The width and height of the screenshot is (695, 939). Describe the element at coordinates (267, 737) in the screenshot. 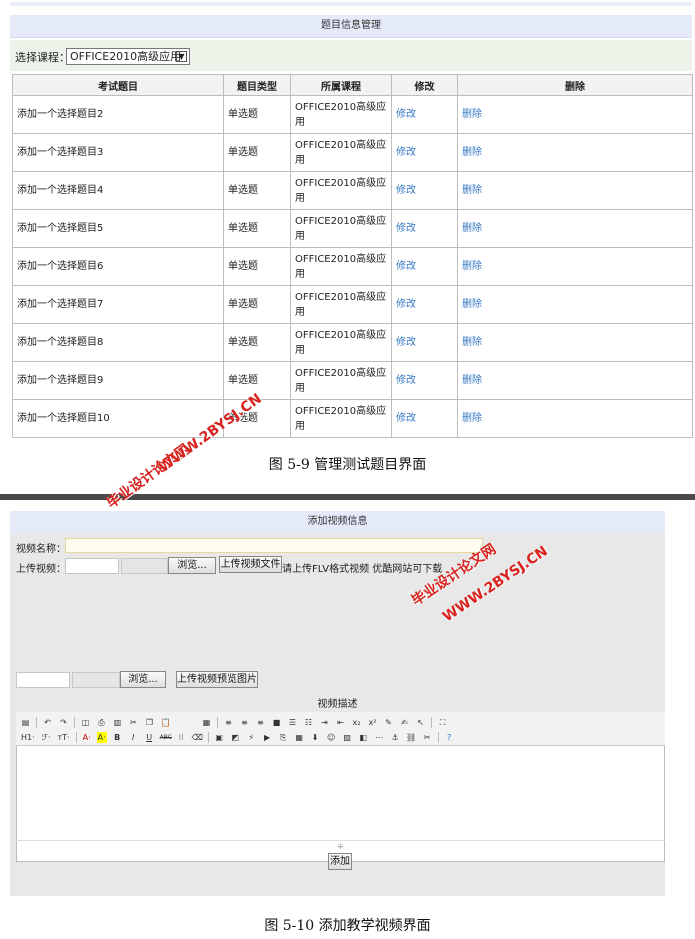

I see `media-icon: ▶` at that location.